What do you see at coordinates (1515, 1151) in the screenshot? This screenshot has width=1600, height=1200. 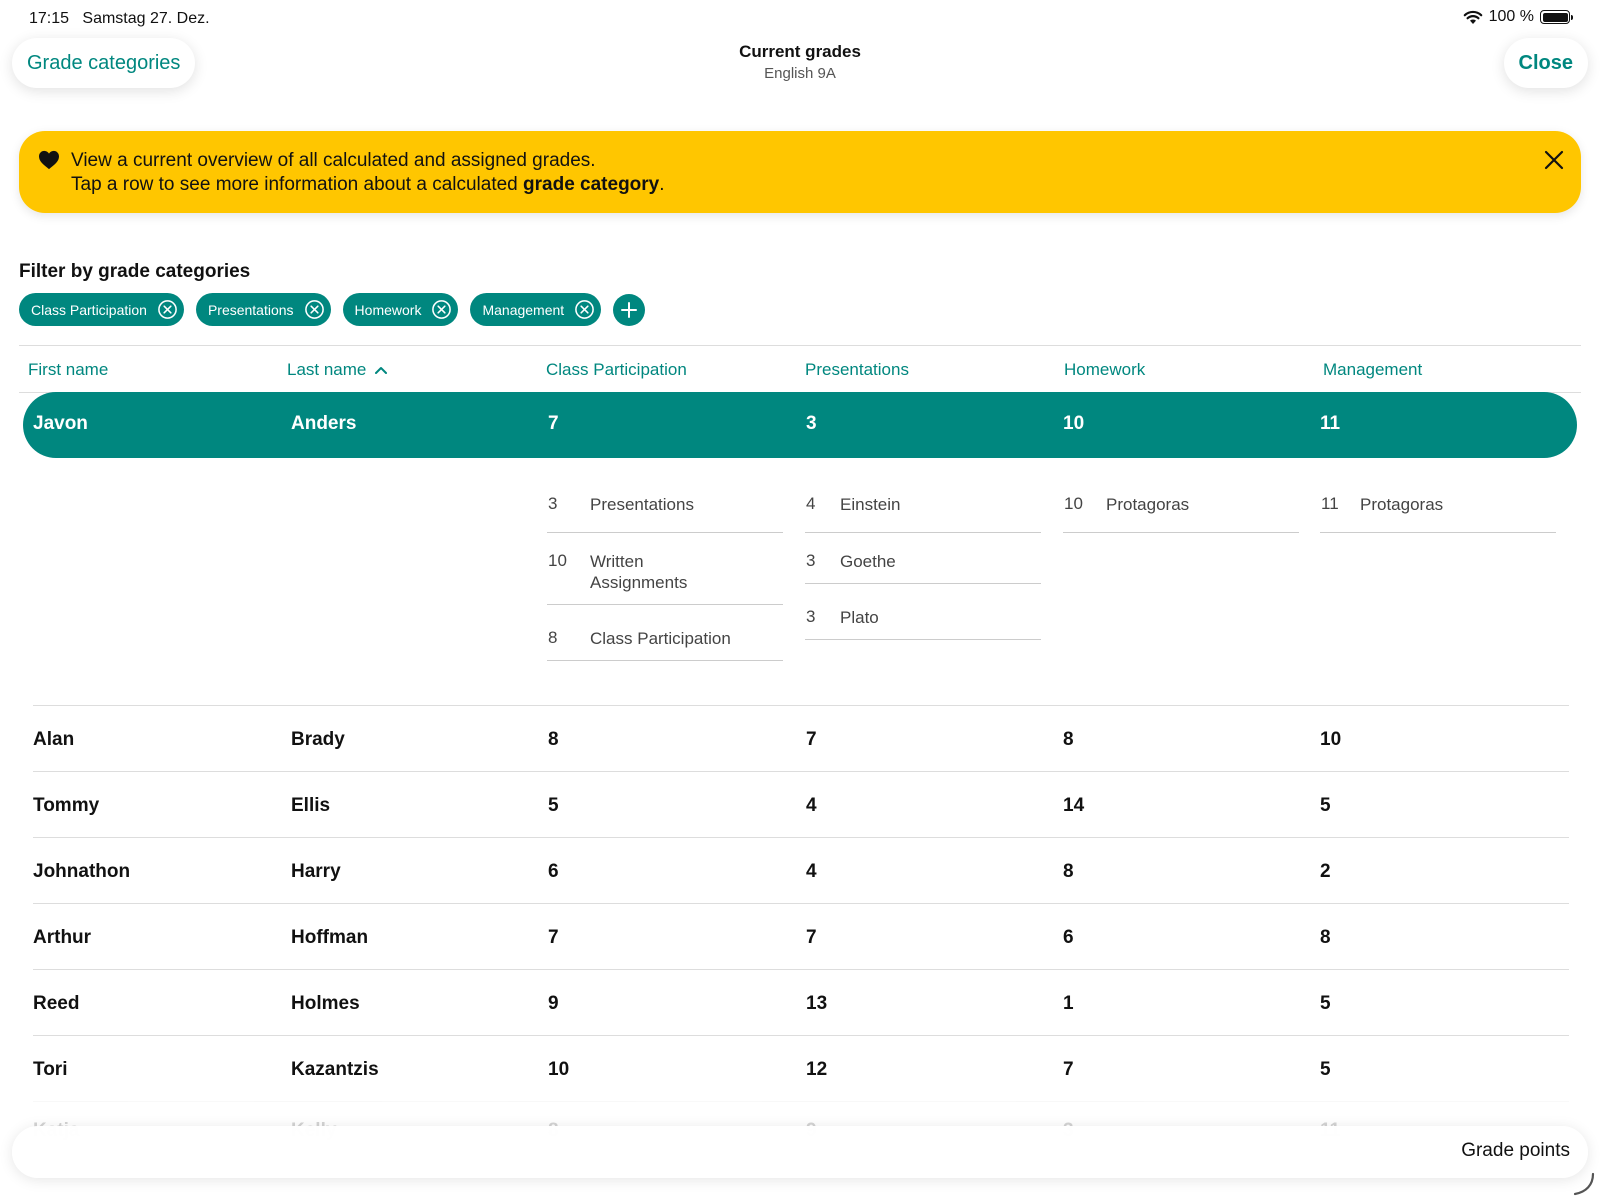 I see `grade-points-button: Grade points` at bounding box center [1515, 1151].